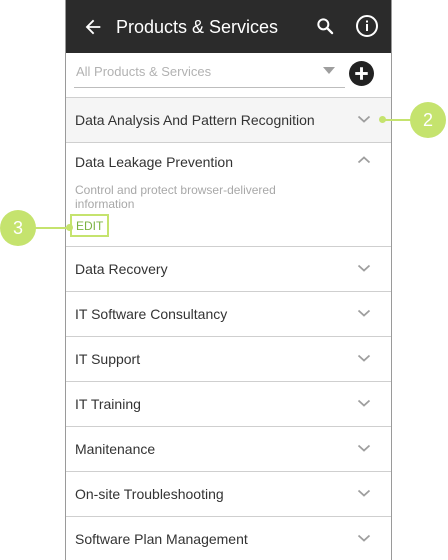  Describe the element at coordinates (398, 120) in the screenshot. I see `callout-2-line` at that location.